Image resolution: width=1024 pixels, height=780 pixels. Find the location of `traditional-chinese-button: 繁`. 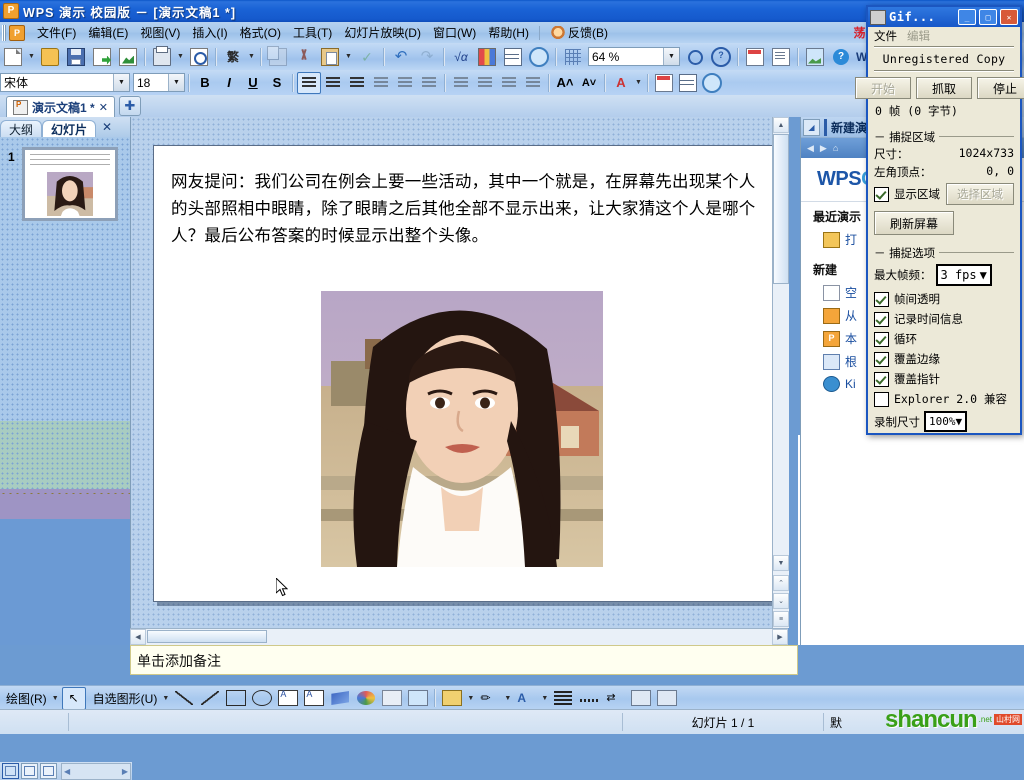

traditional-chinese-button: 繁 is located at coordinates (233, 56).